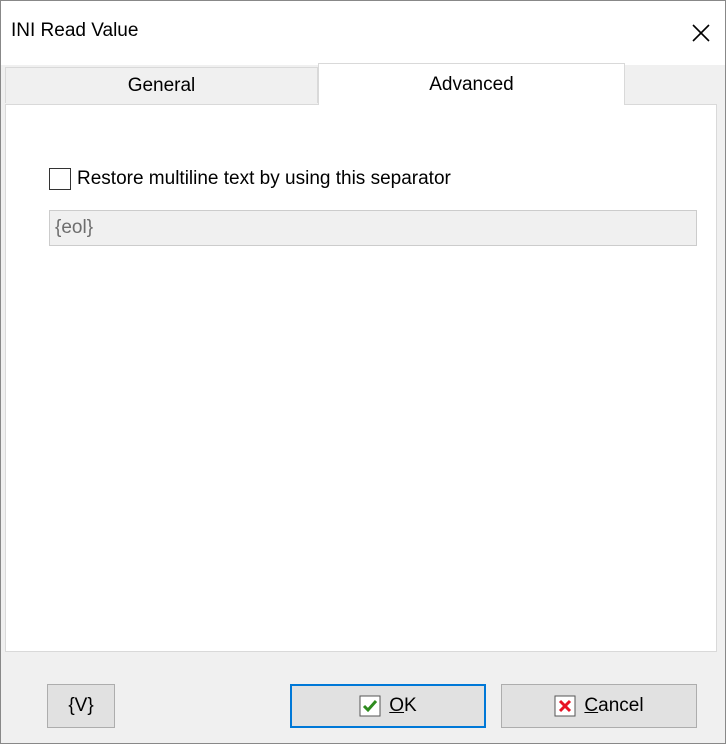 This screenshot has height=744, width=726. What do you see at coordinates (363, 33) in the screenshot?
I see `title-bar: INI Read Value` at bounding box center [363, 33].